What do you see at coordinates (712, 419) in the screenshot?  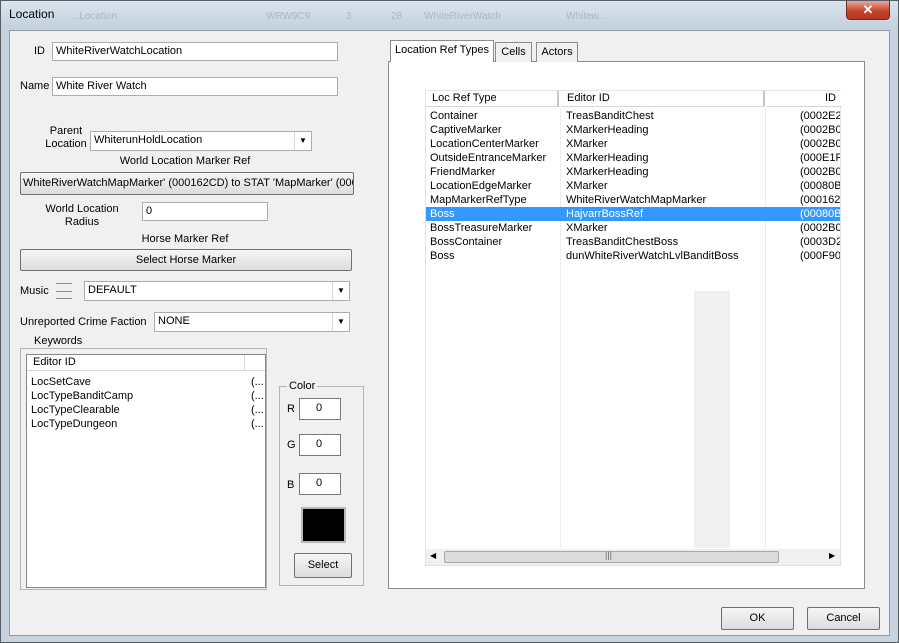 I see `blank-region` at bounding box center [712, 419].